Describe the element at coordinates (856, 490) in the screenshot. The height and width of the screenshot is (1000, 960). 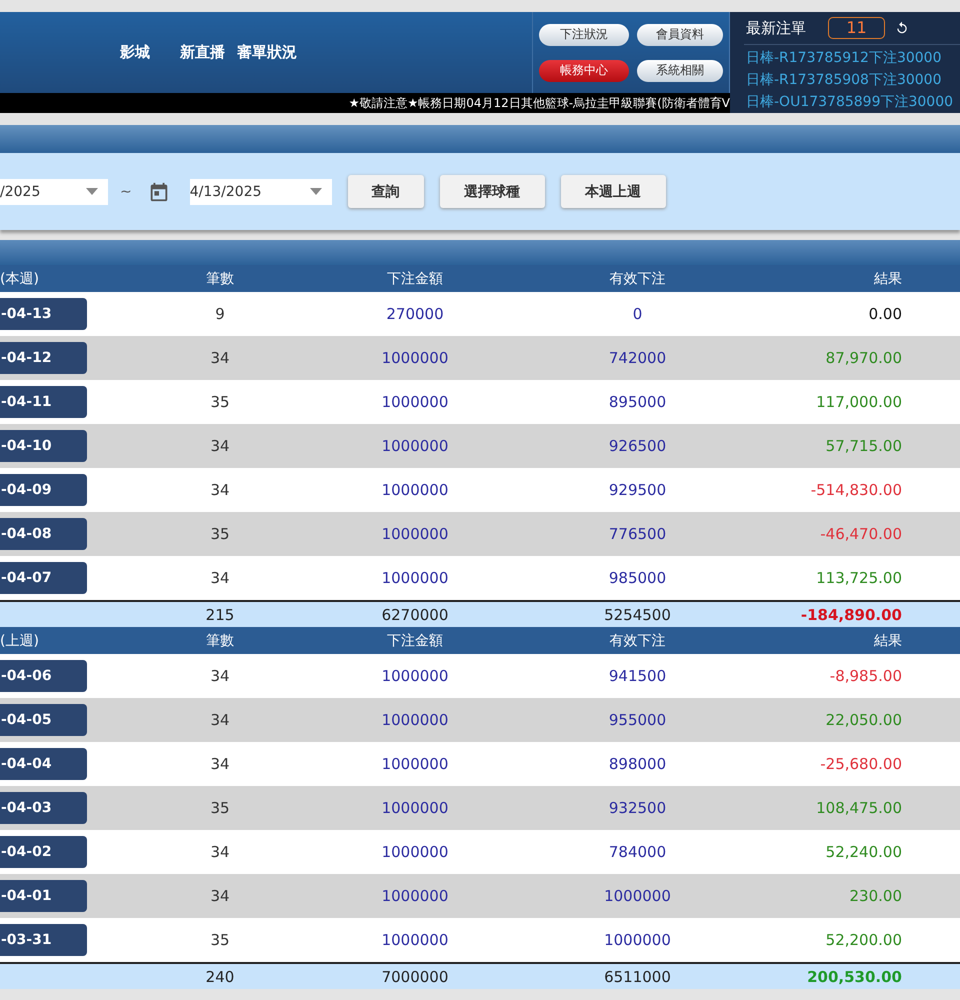
I see `result-cell-text: -514,830.00` at that location.